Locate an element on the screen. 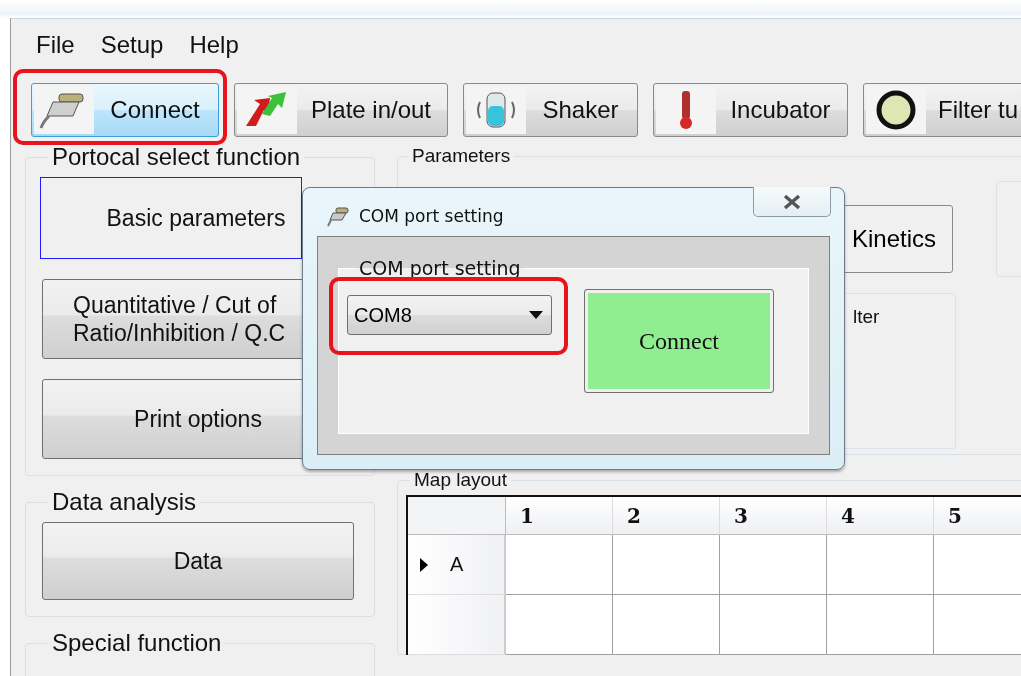  row-header is located at coordinates (457, 625).